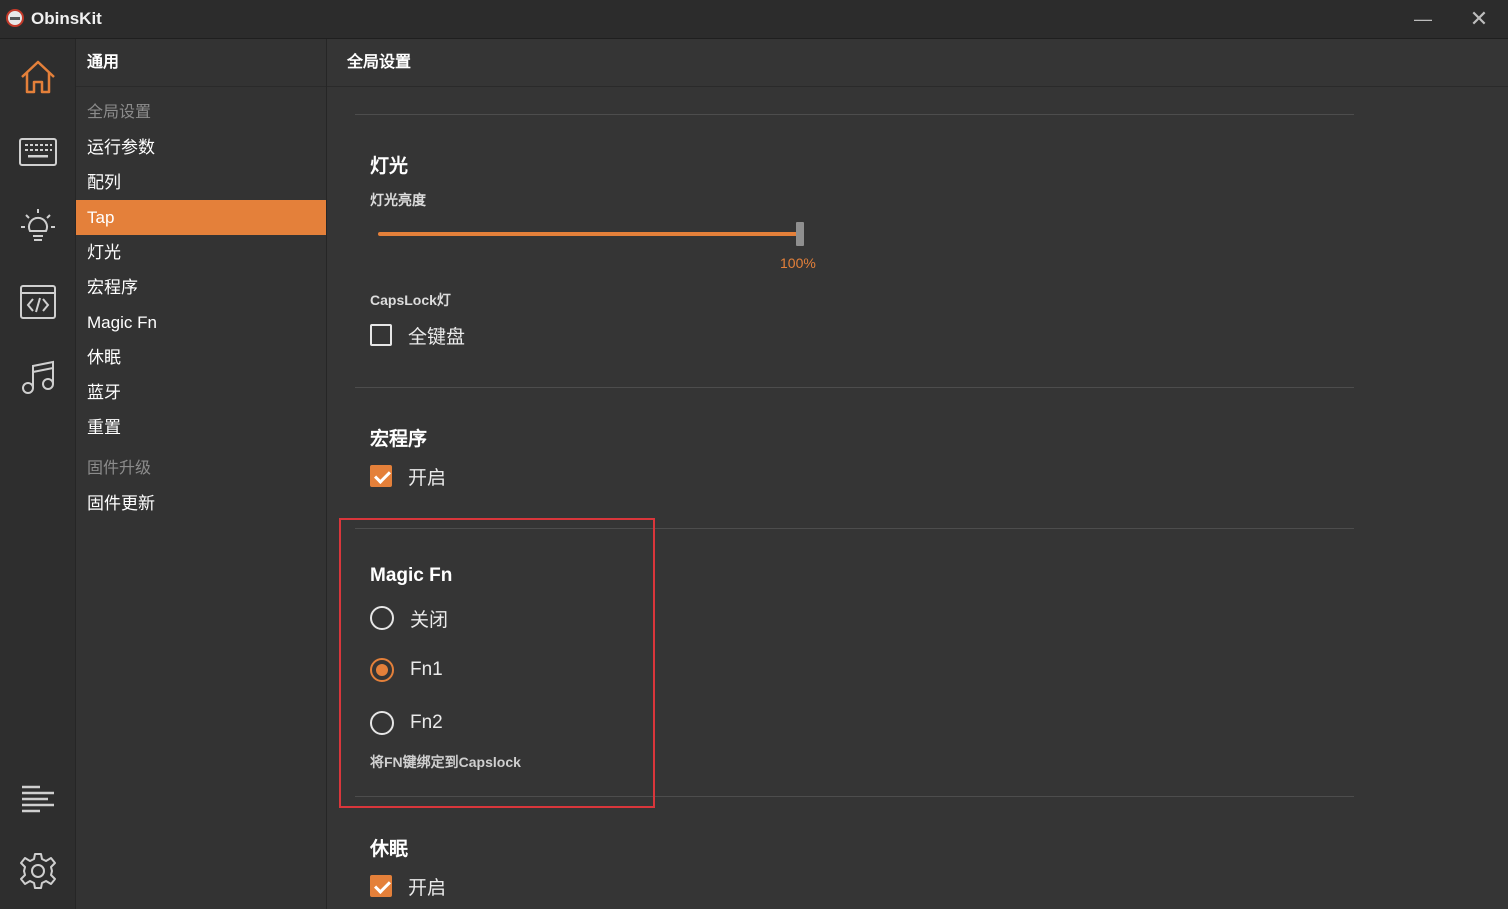 The height and width of the screenshot is (909, 1508). Describe the element at coordinates (201, 427) in the screenshot. I see `nav-item-reset: 重置` at that location.